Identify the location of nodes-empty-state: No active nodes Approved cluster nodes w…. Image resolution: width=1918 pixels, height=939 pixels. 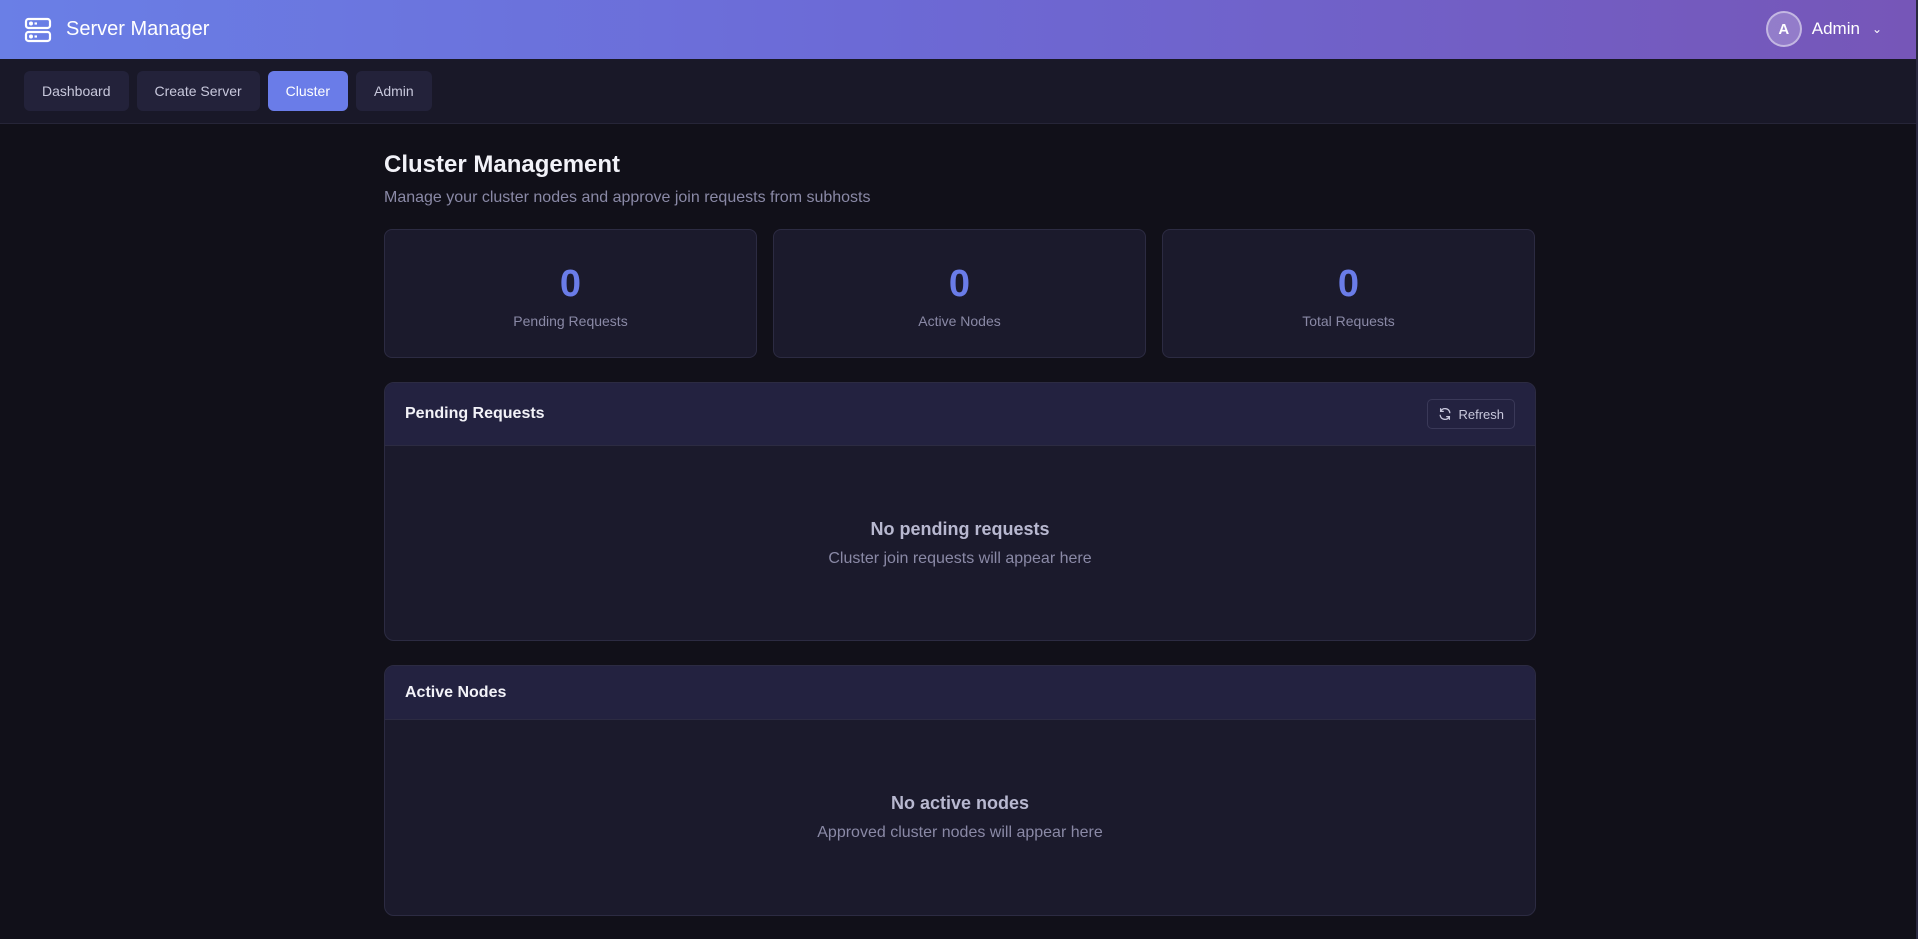
(960, 817).